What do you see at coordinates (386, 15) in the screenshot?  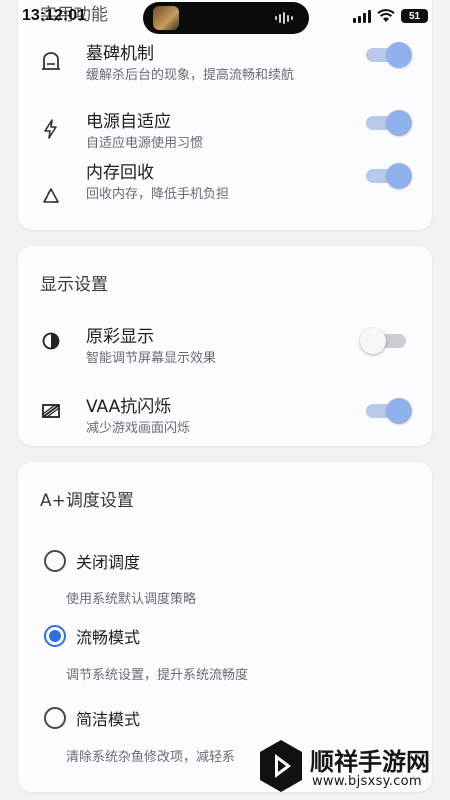 I see `wifi-icon` at bounding box center [386, 15].